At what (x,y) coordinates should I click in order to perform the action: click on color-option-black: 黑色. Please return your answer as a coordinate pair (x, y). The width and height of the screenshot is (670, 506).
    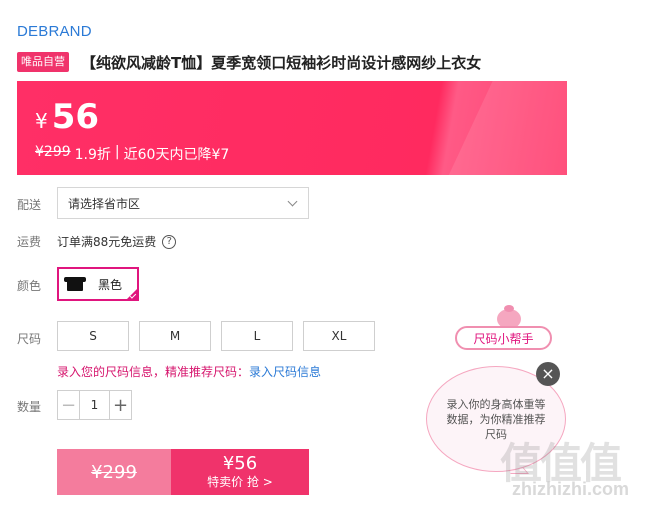
    Looking at the image, I should click on (98, 284).